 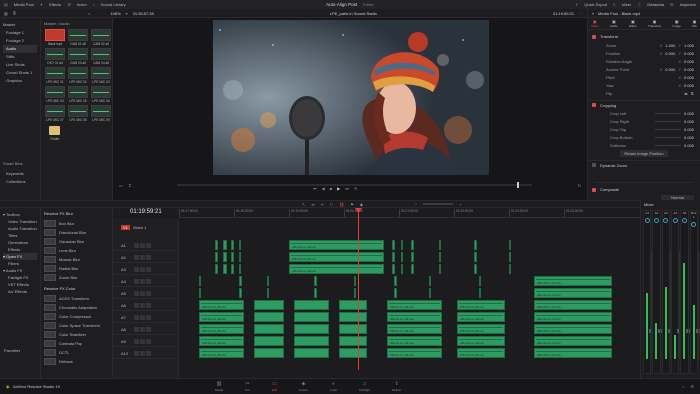 I want to click on zoom-in-icon: +, so click(x=460, y=204).